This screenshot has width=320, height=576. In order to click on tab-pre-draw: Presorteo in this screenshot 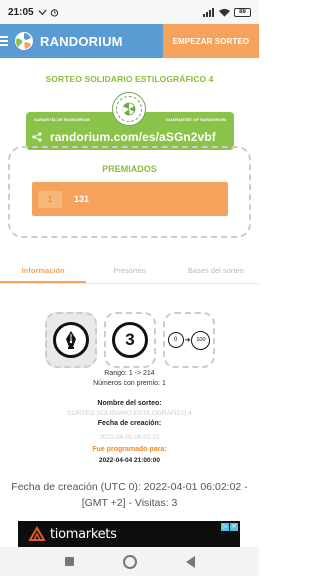, I will do `click(129, 270)`.